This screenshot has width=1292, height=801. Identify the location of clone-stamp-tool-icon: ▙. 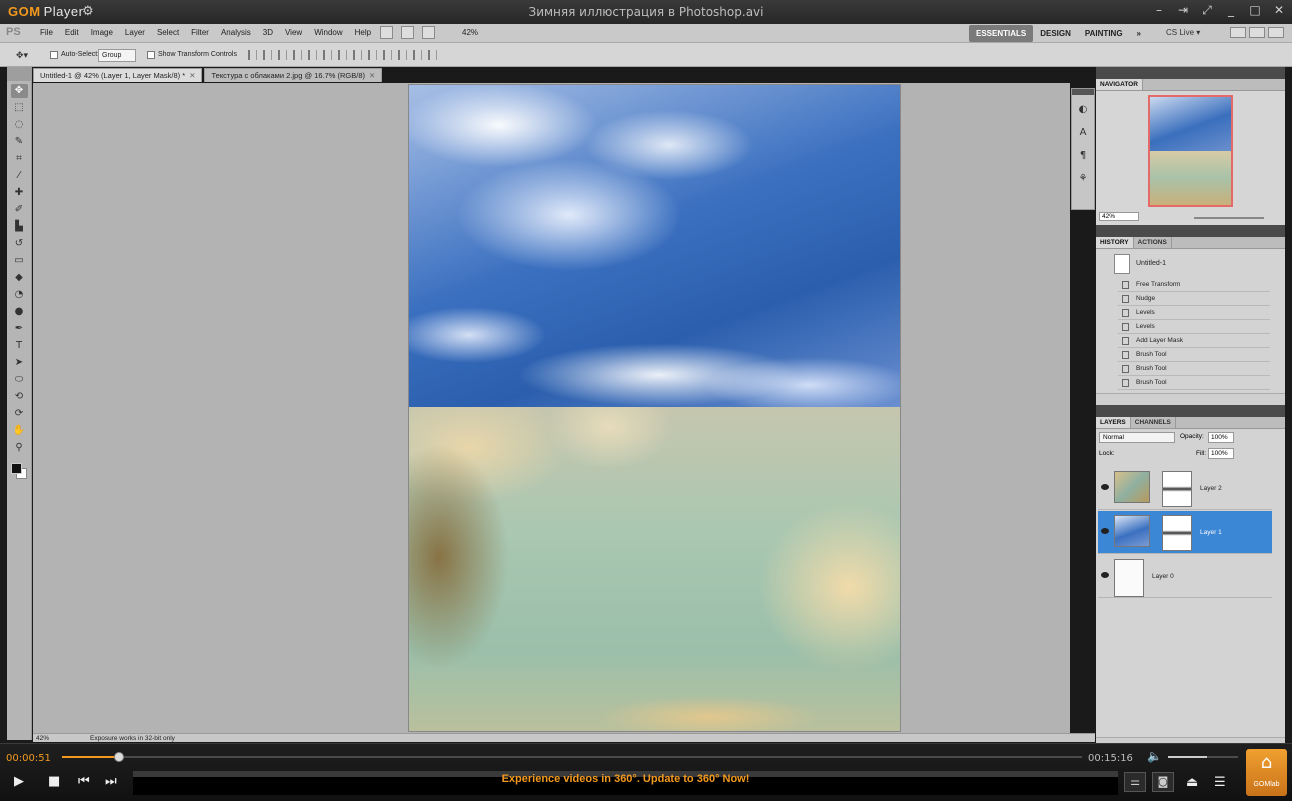
(19, 227).